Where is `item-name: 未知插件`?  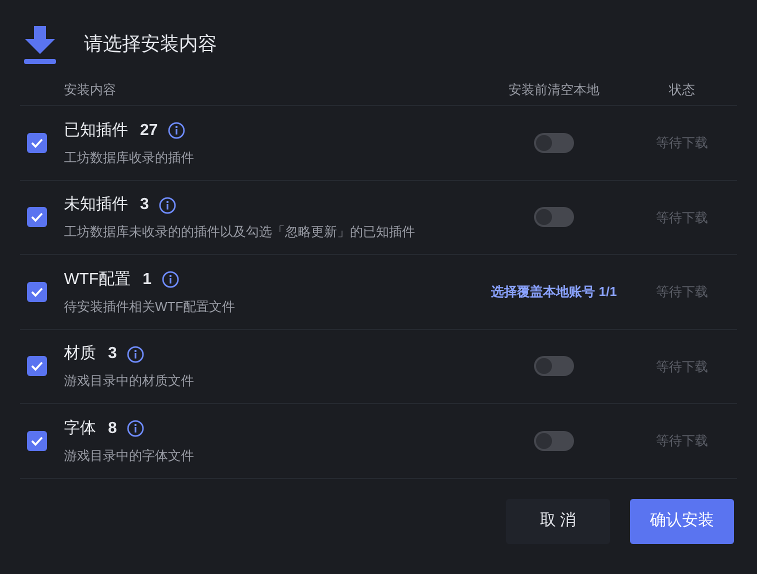 item-name: 未知插件 is located at coordinates (96, 204).